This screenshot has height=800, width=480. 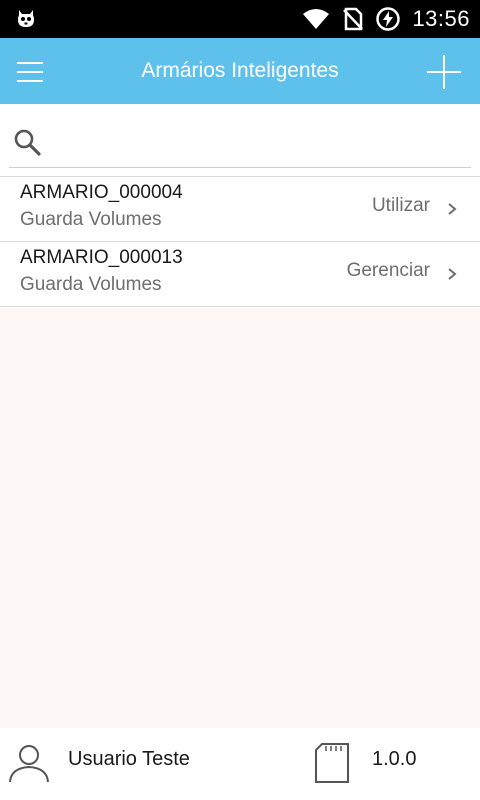 I want to click on battery-charging-icon, so click(x=388, y=19).